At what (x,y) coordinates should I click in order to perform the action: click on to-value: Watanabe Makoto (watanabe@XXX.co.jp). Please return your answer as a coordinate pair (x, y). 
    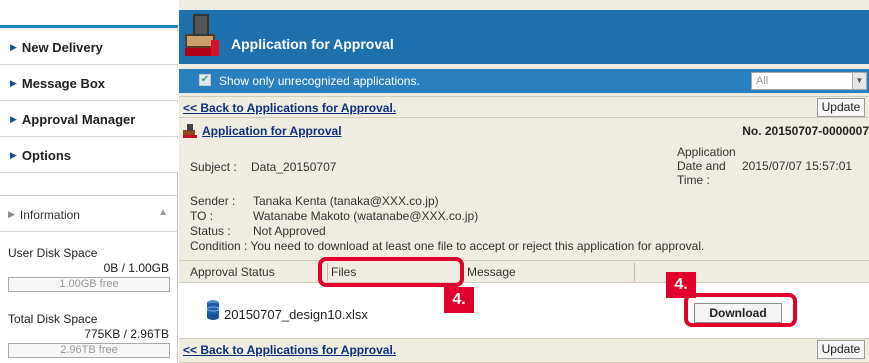
    Looking at the image, I should click on (366, 216).